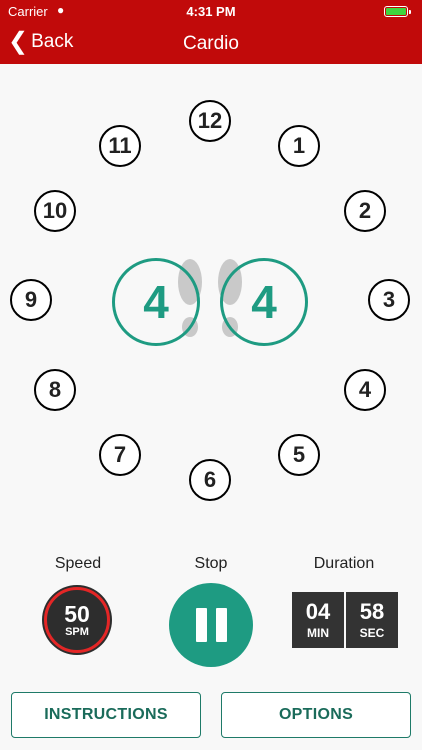  I want to click on speed-unit: SPM, so click(77, 631).